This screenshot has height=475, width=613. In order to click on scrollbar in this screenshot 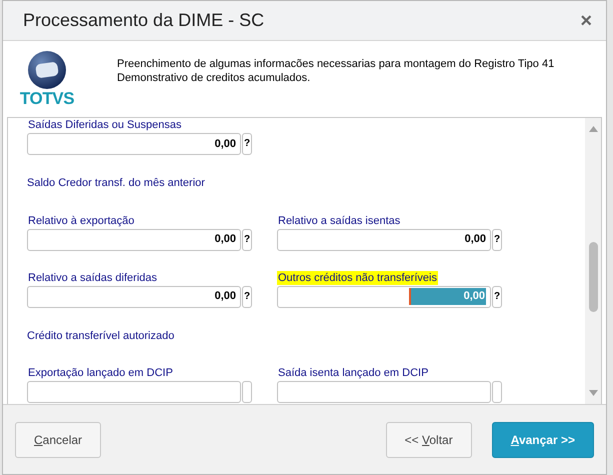, I will do `click(593, 261)`.